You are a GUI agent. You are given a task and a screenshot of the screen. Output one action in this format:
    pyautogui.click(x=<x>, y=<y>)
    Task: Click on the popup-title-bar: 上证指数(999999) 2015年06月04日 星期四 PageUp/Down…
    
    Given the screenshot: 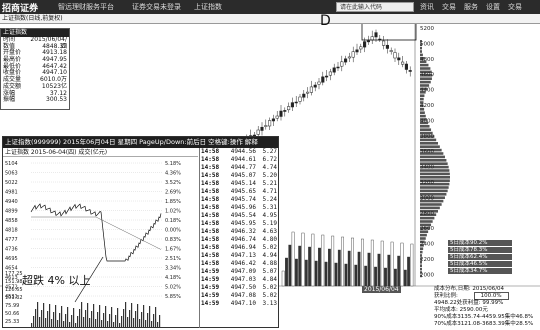 What is the action you would take?
    pyautogui.click(x=140, y=142)
    